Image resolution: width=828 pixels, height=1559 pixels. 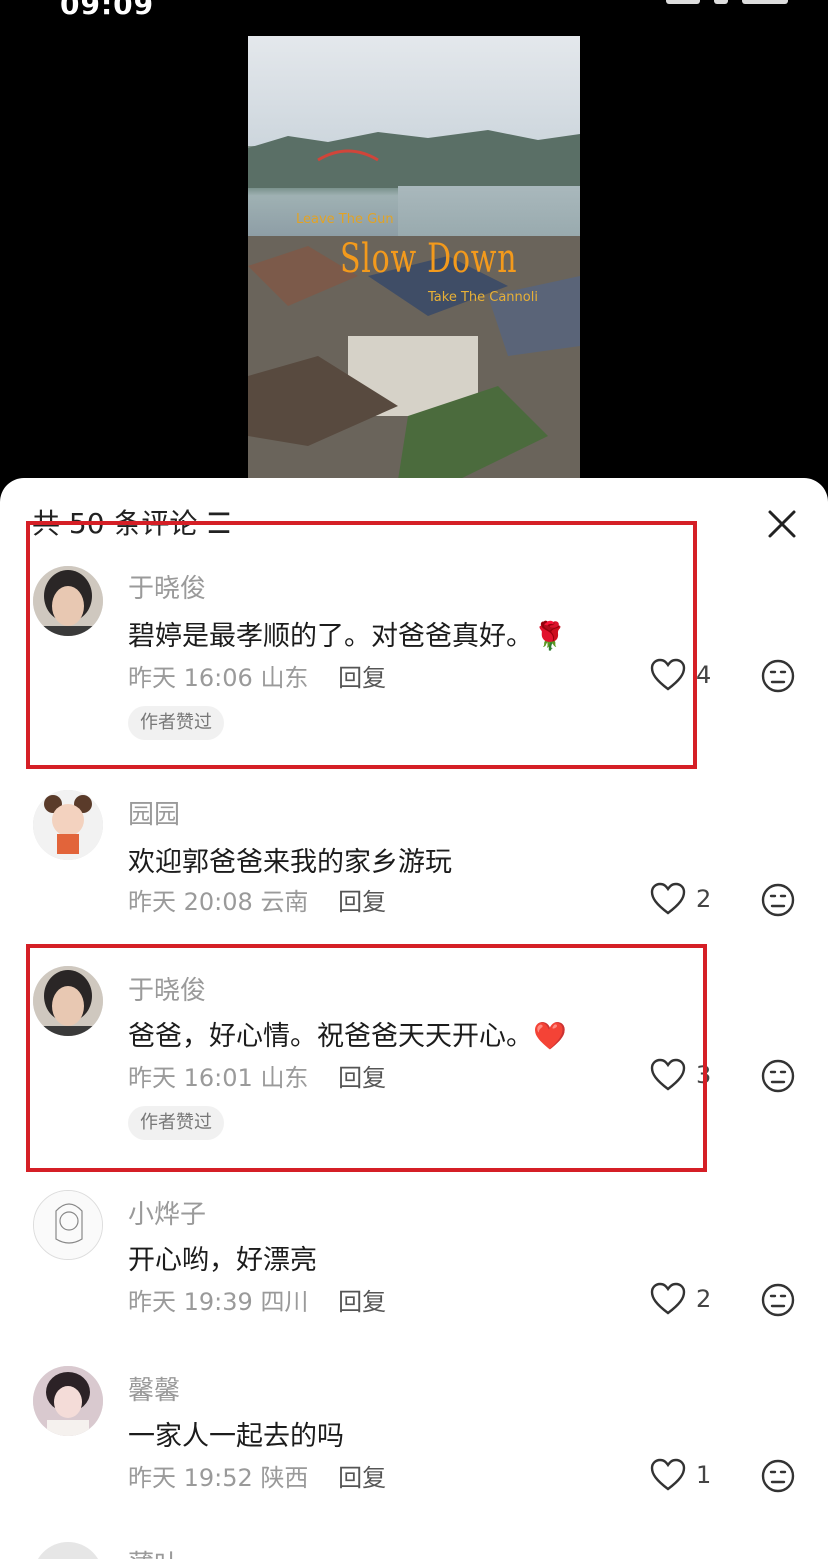 I want to click on video-caption-main: Slow Down, so click(x=429, y=259).